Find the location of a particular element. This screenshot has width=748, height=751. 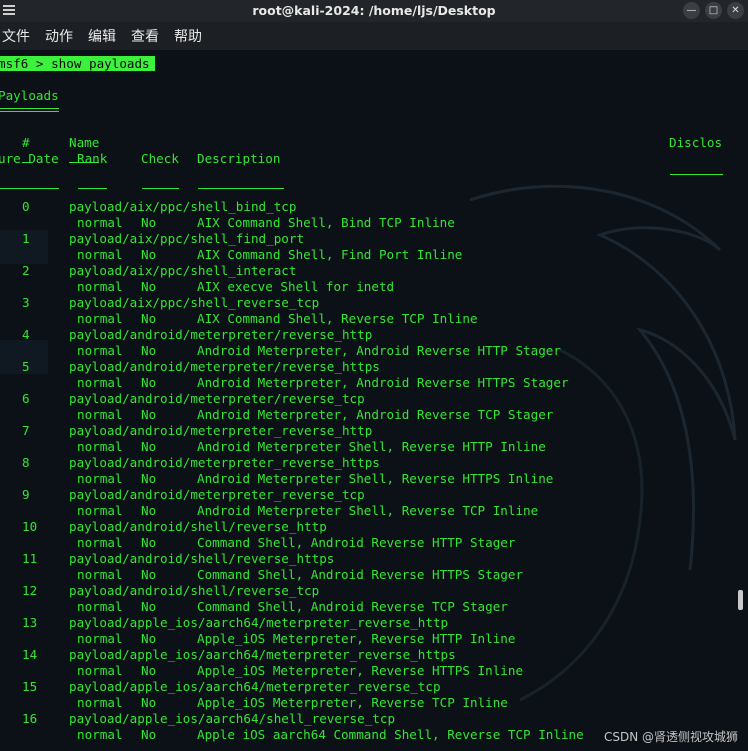

header-check: Check is located at coordinates (160, 158).